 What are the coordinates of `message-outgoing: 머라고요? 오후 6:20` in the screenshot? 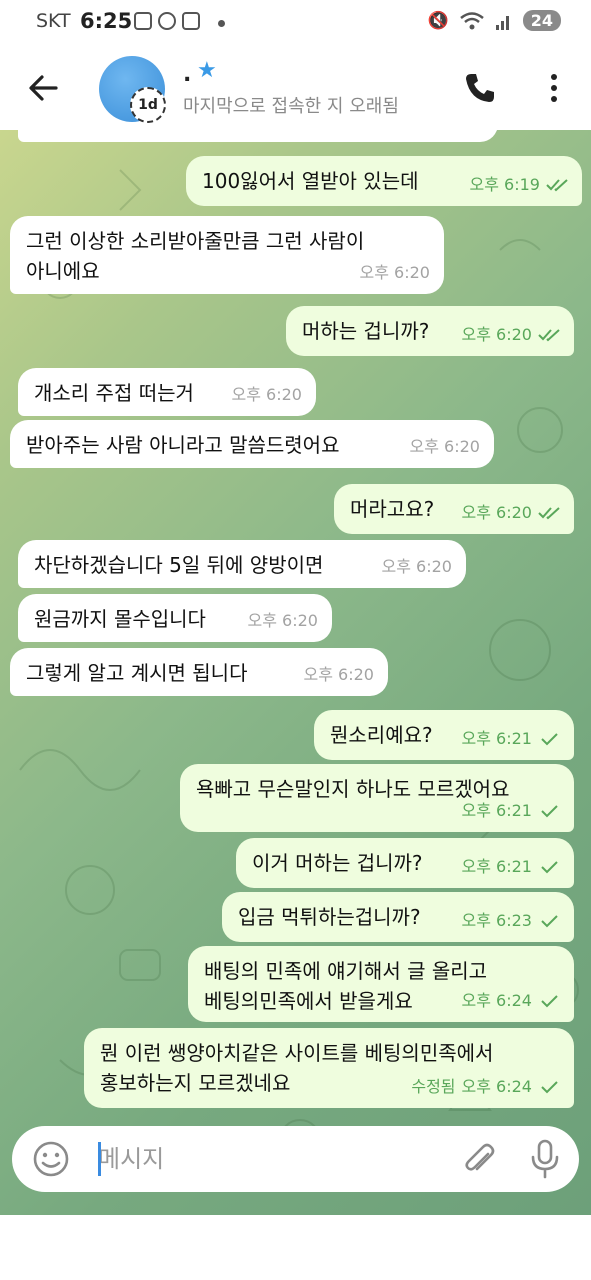 It's located at (454, 509).